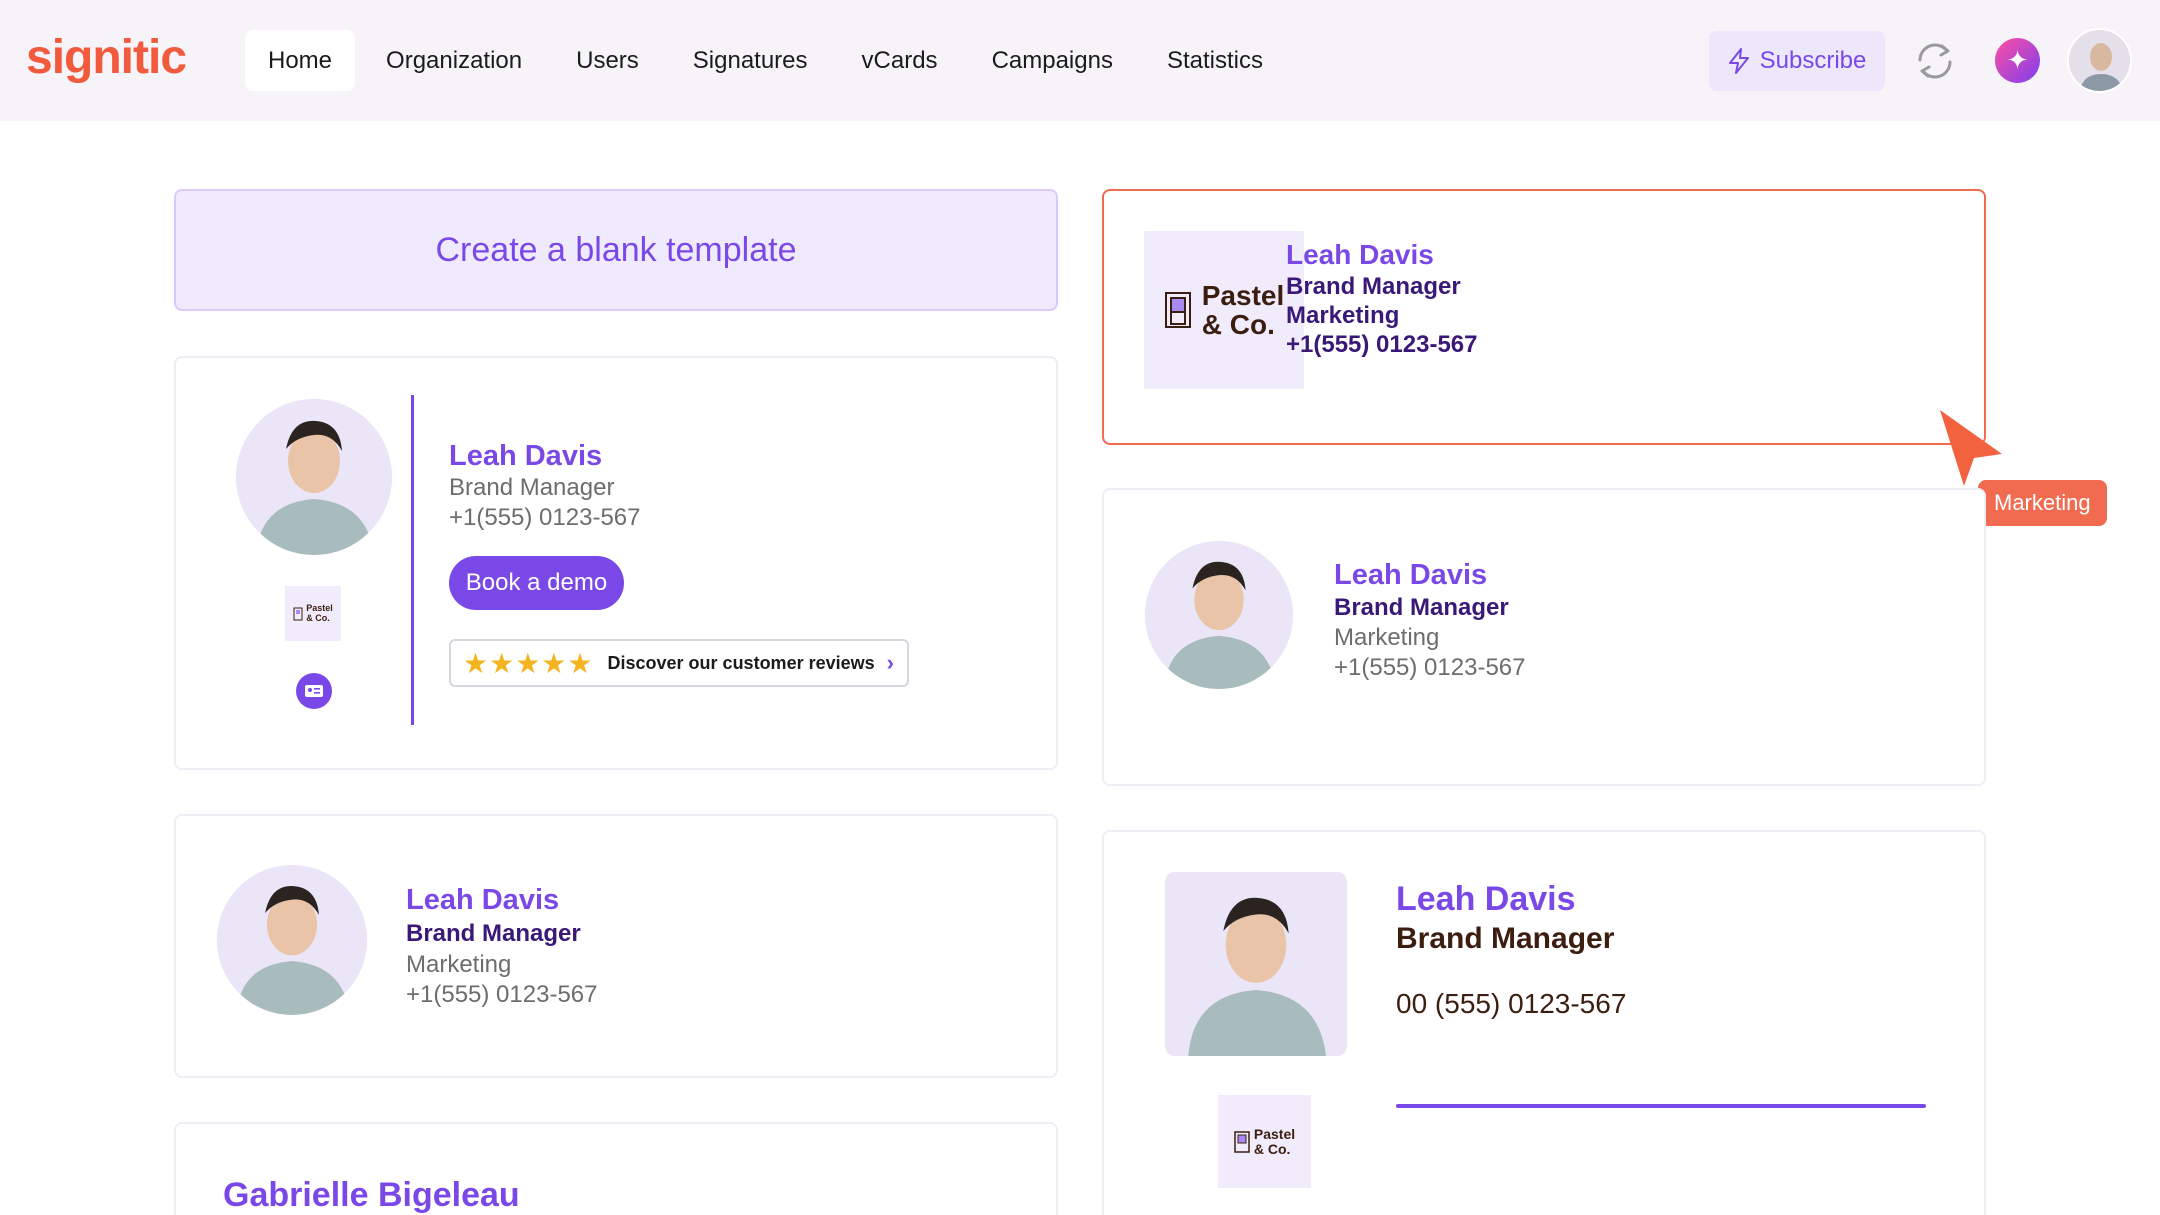  I want to click on nav-item-users: Users, so click(607, 60).